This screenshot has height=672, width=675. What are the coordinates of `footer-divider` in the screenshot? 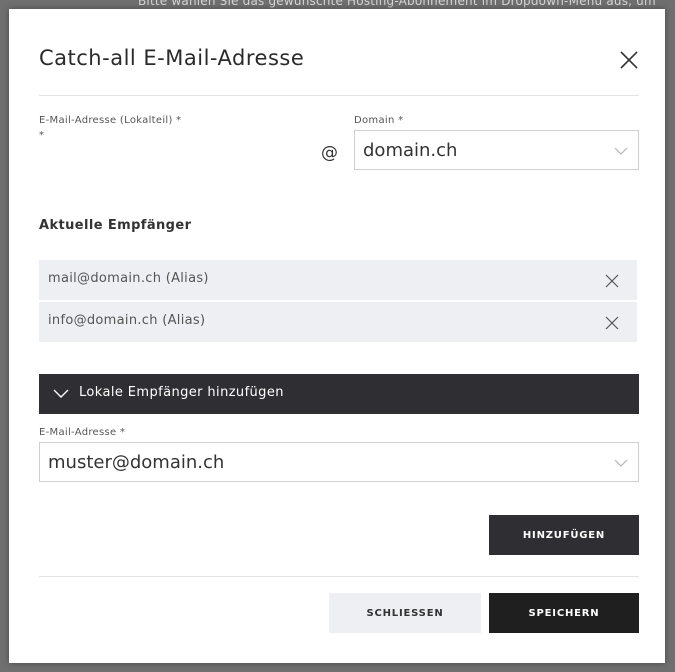 It's located at (339, 576).